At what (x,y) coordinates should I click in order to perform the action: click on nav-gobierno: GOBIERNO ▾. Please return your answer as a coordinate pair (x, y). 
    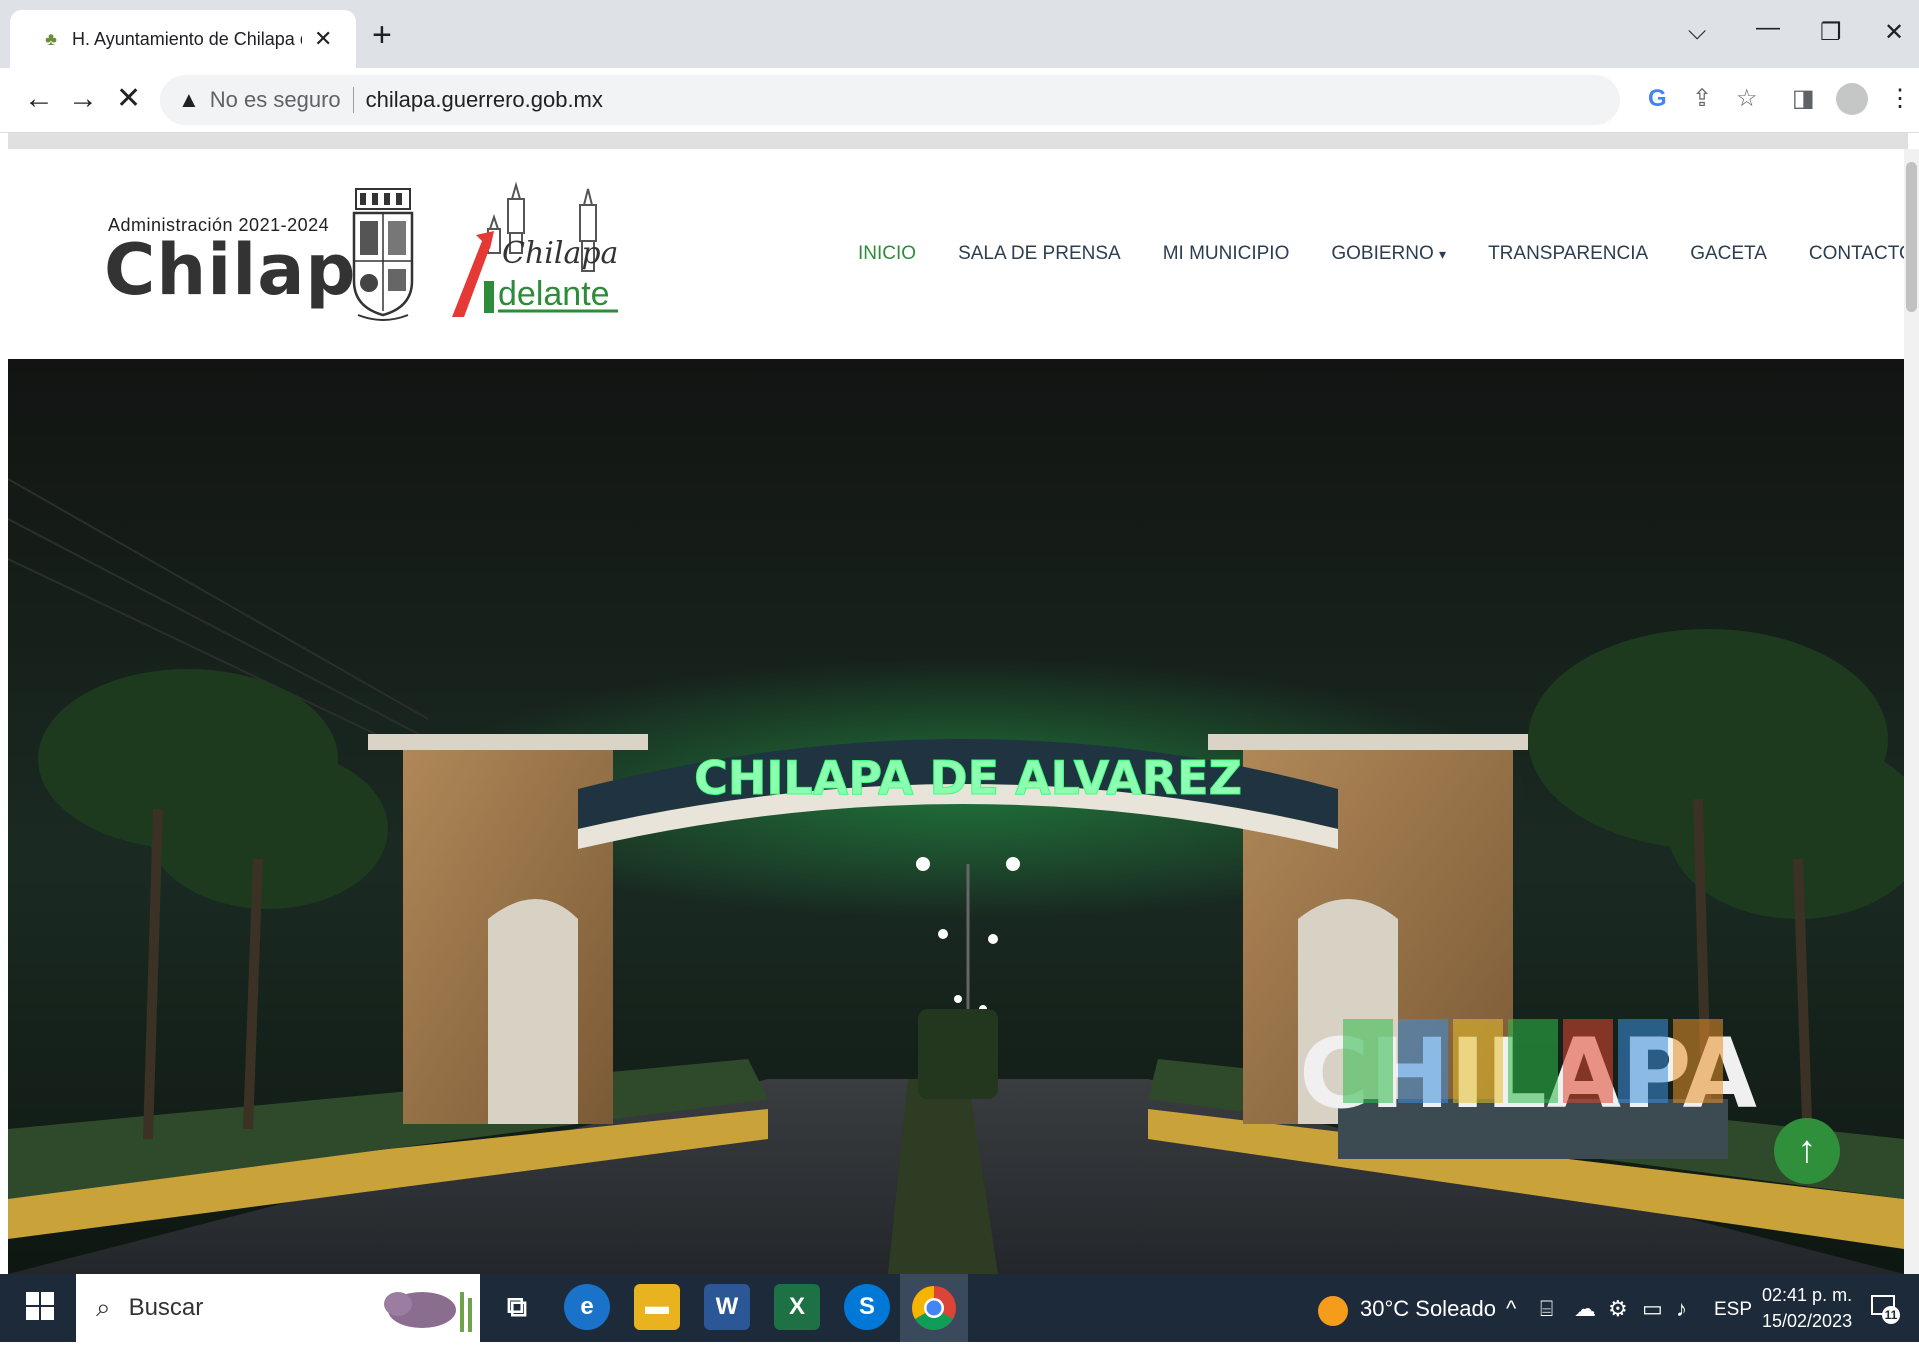
    Looking at the image, I should click on (1388, 254).